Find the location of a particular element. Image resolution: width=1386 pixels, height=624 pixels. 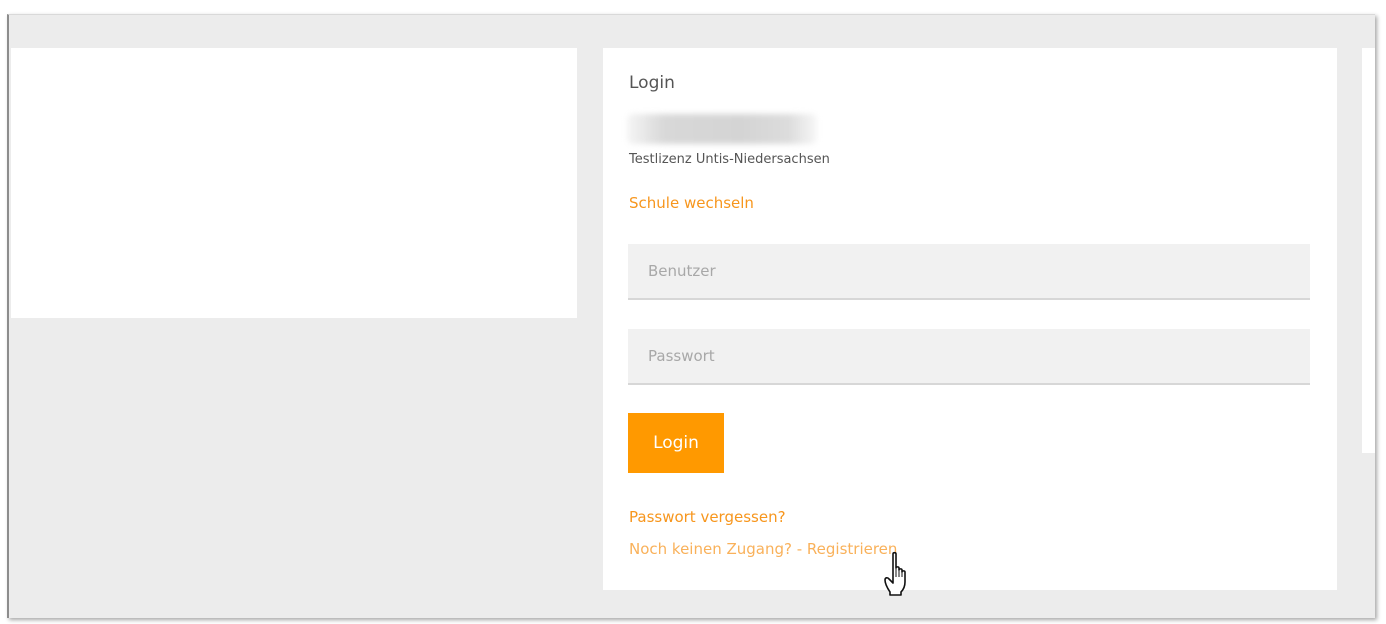

school-name-redacted is located at coordinates (722, 129).